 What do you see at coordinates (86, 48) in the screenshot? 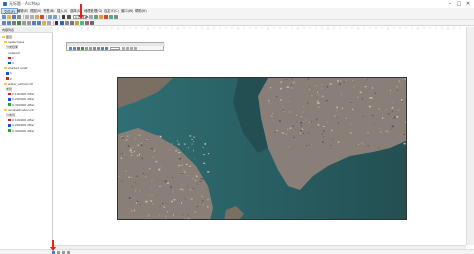
I see `zoom-whole-page-icon` at bounding box center [86, 48].